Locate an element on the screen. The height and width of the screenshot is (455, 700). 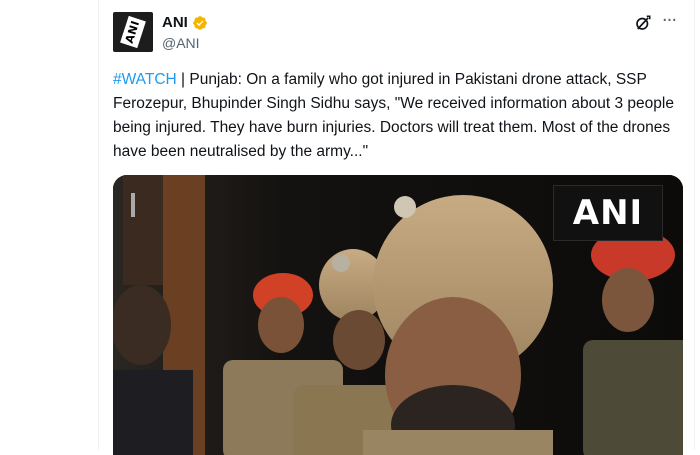
avatar: ANI is located at coordinates (133, 32).